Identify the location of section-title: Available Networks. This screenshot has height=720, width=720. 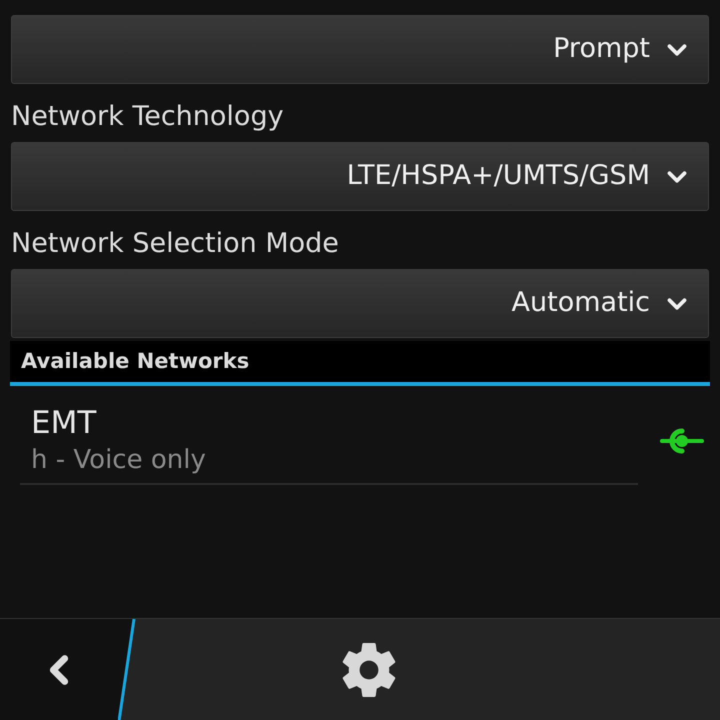
(135, 361).